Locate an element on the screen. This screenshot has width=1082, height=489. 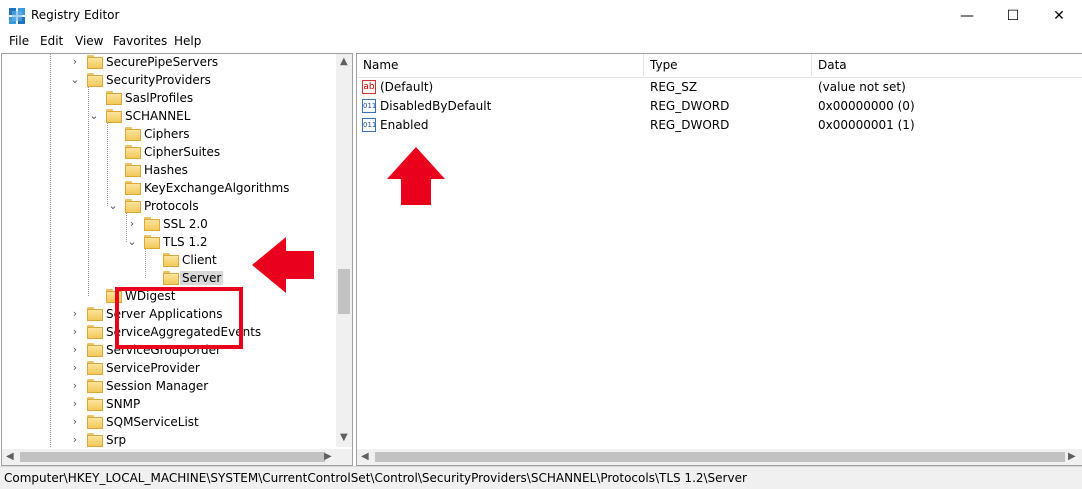
tree-item-keyexchangealgorithms: KeyExchangeAlgorithms is located at coordinates (169, 189).